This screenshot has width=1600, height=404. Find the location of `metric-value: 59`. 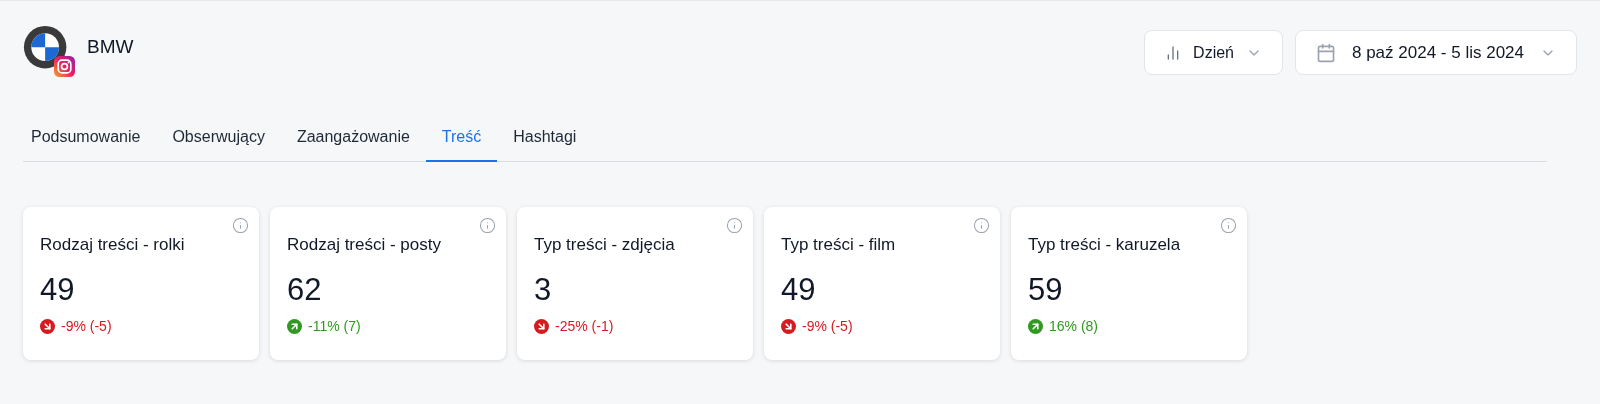

metric-value: 59 is located at coordinates (1046, 289).